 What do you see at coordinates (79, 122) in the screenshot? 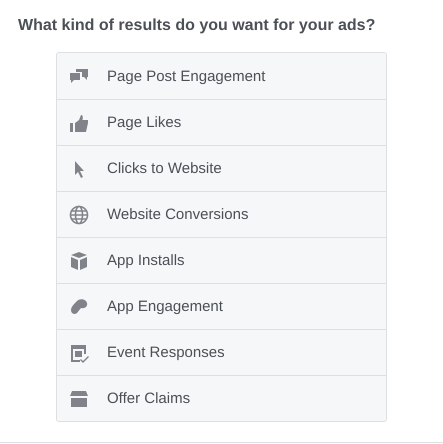
I see `thumbs-up-icon` at bounding box center [79, 122].